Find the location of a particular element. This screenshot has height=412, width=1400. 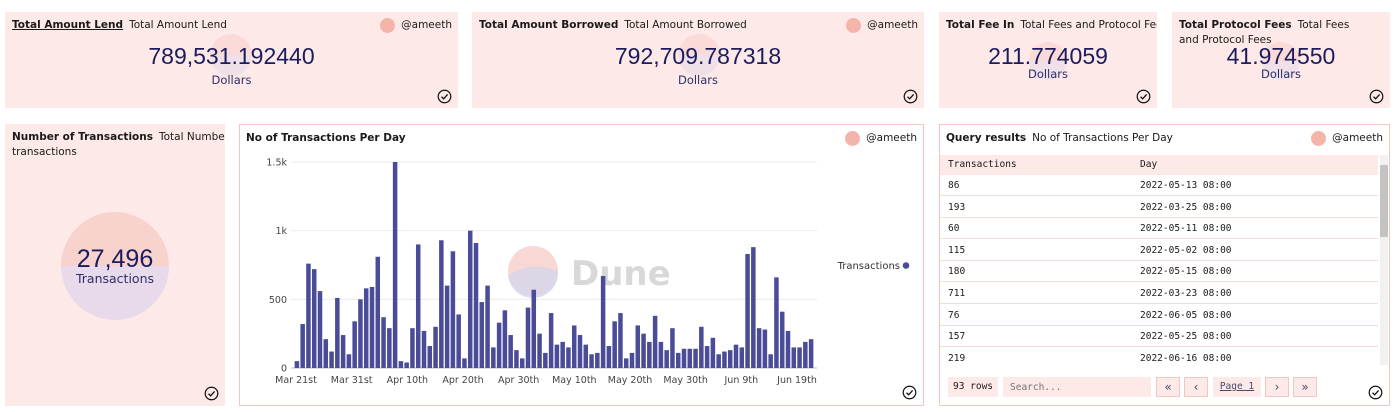

legend-label: Transactions is located at coordinates (868, 266).